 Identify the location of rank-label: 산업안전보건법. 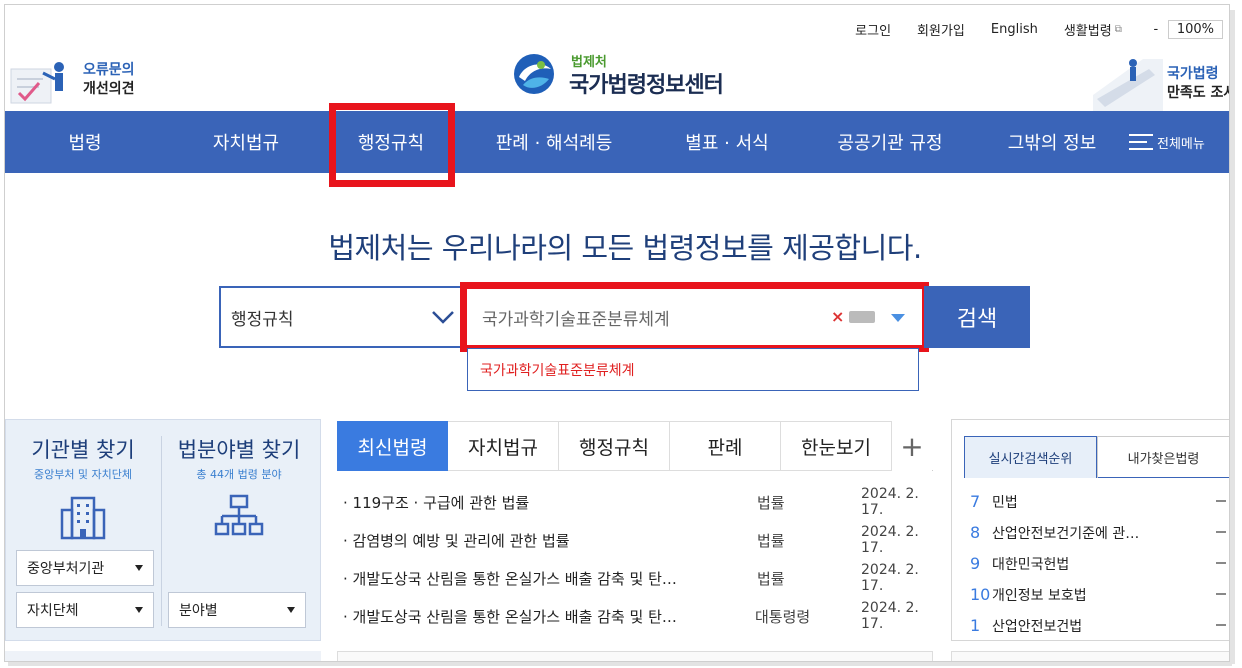
(1037, 626).